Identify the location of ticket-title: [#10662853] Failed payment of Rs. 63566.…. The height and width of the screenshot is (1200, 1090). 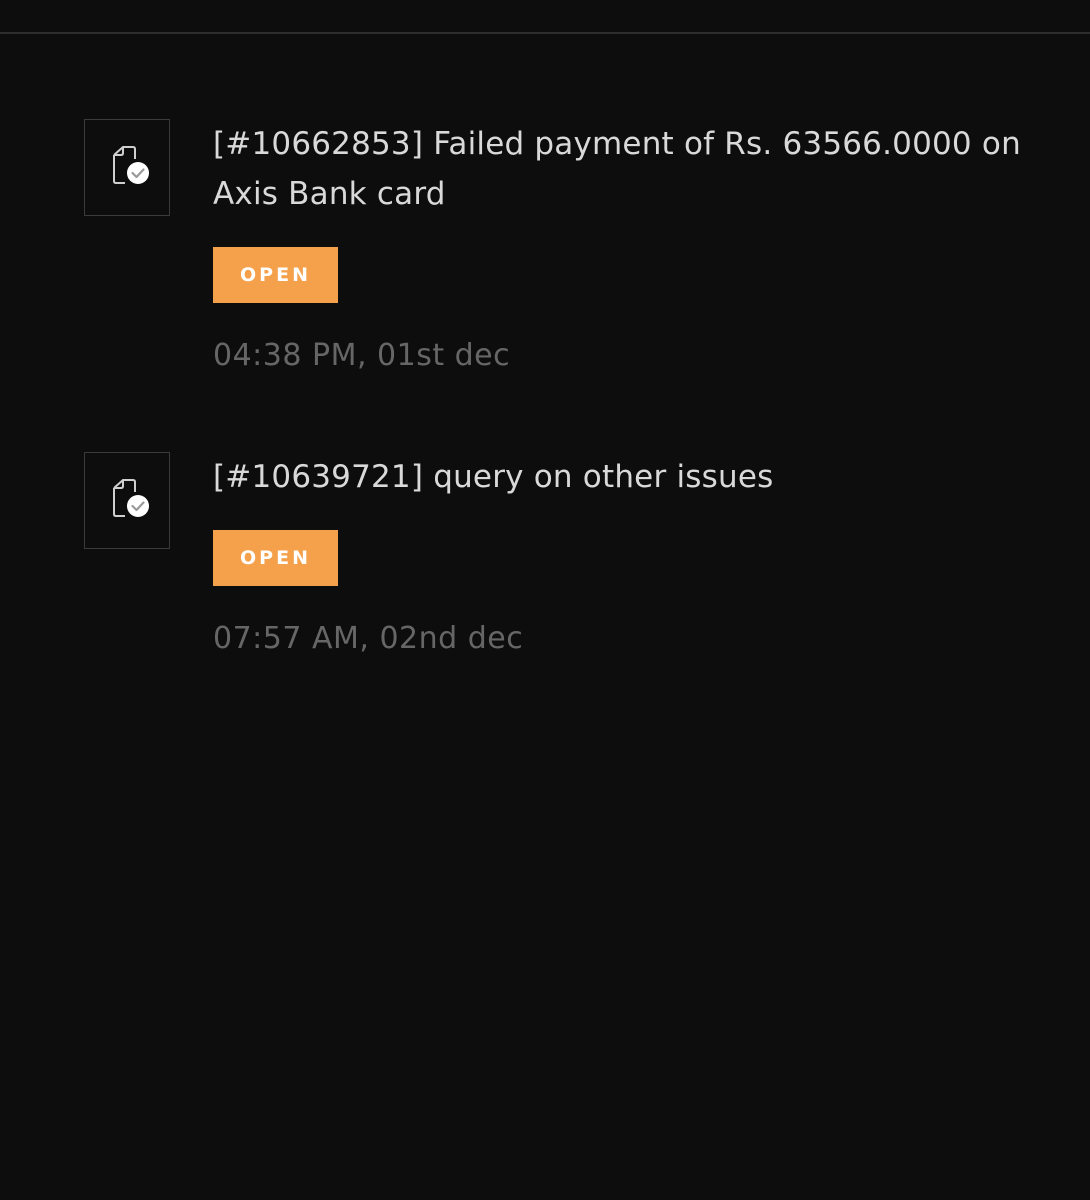
(623, 169).